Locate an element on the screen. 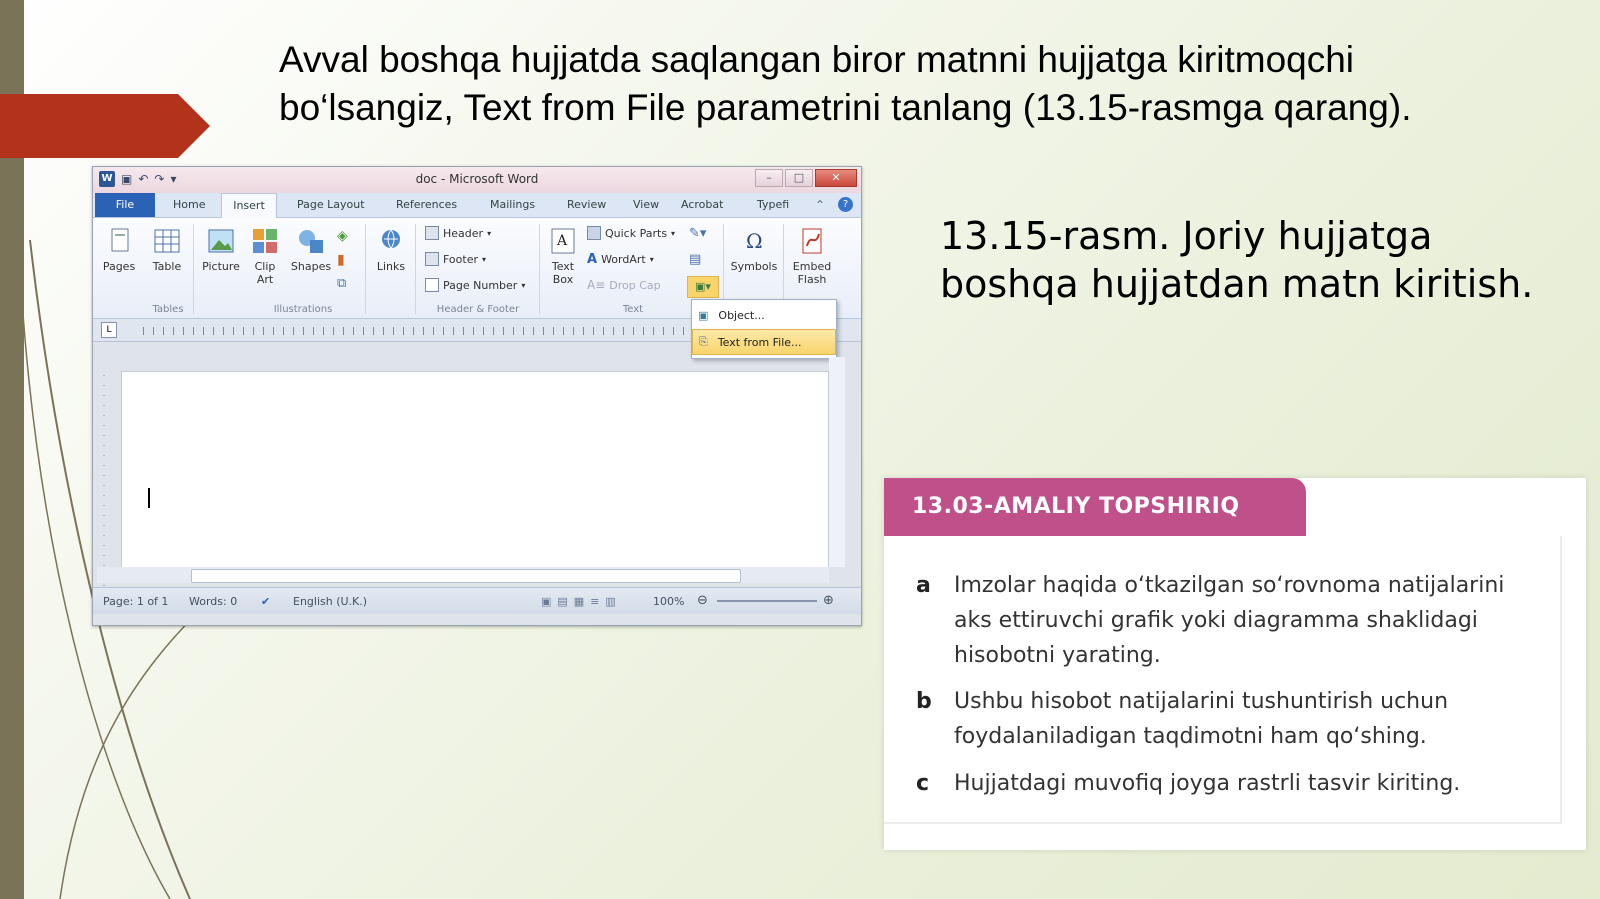 The width and height of the screenshot is (1600, 899). smartart-icon: ◈ is located at coordinates (342, 236).